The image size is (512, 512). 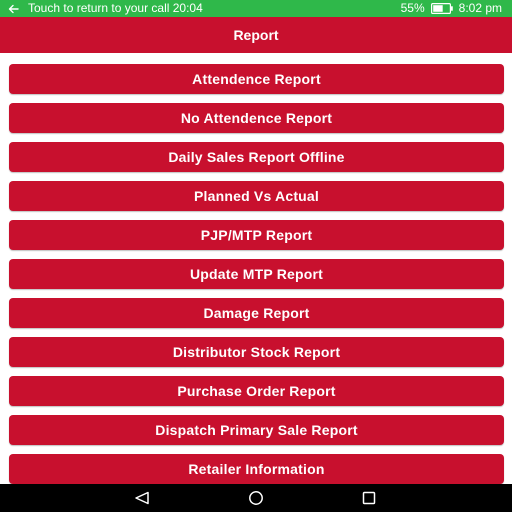 I want to click on back-arrow-icon, so click(x=13, y=8).